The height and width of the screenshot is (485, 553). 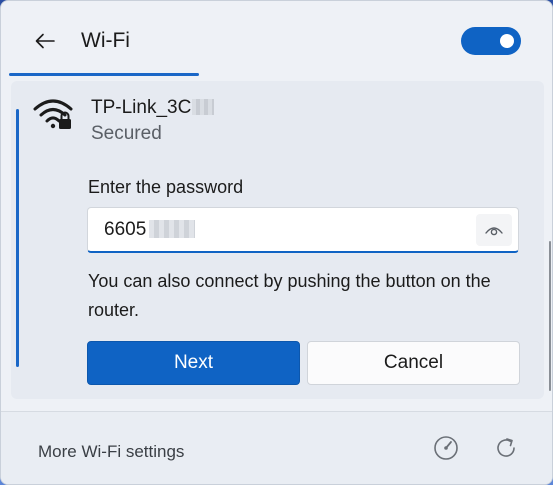 I want to click on reveal-password-button, so click(x=494, y=230).